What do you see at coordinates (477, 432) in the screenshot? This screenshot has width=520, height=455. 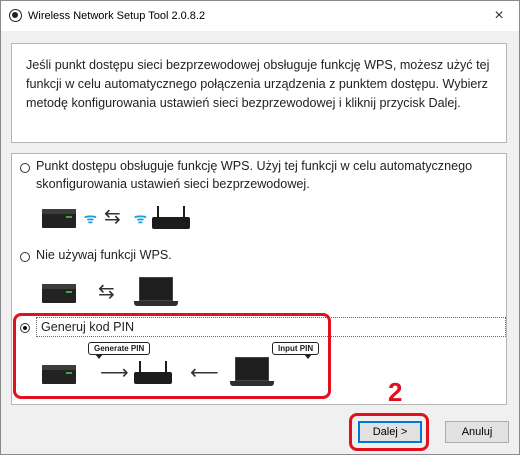 I see `cancel-button: Anuluj` at bounding box center [477, 432].